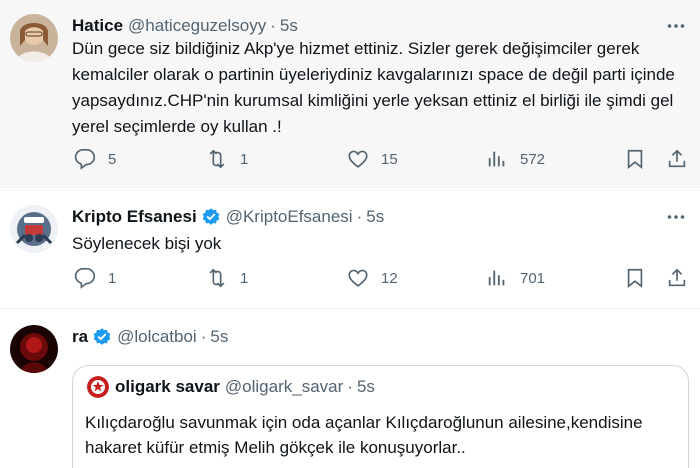 This screenshot has width=700, height=468. I want to click on tweet-actions: 1 1 12 701, so click(380, 282).